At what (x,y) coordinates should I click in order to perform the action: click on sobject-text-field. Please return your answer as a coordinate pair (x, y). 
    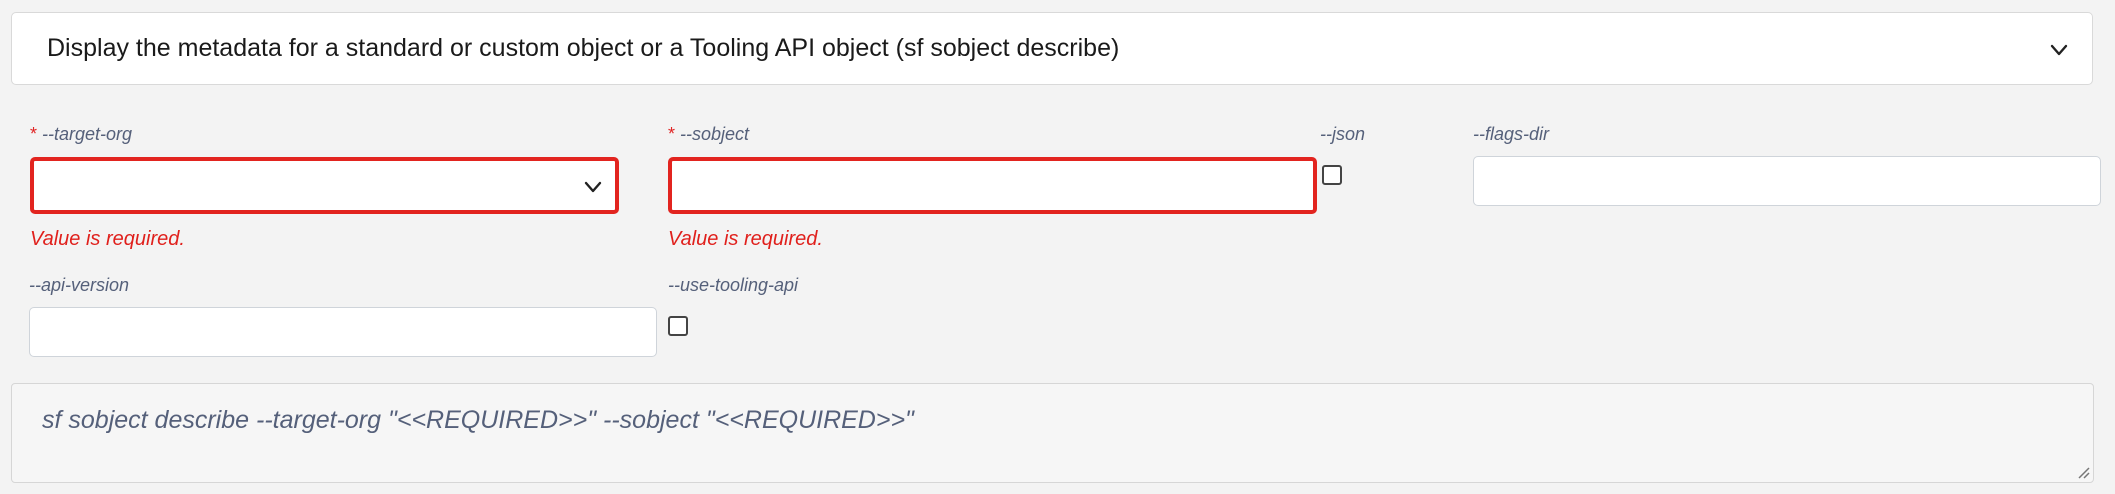
    Looking at the image, I should click on (992, 185).